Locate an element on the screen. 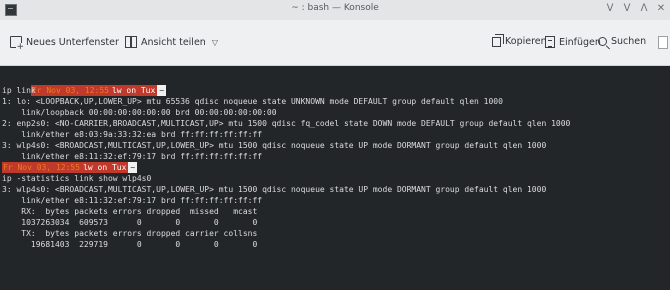 This screenshot has height=290, width=670. window-controls: ᐯ ᐯ ᐱ ✕ is located at coordinates (635, 9).